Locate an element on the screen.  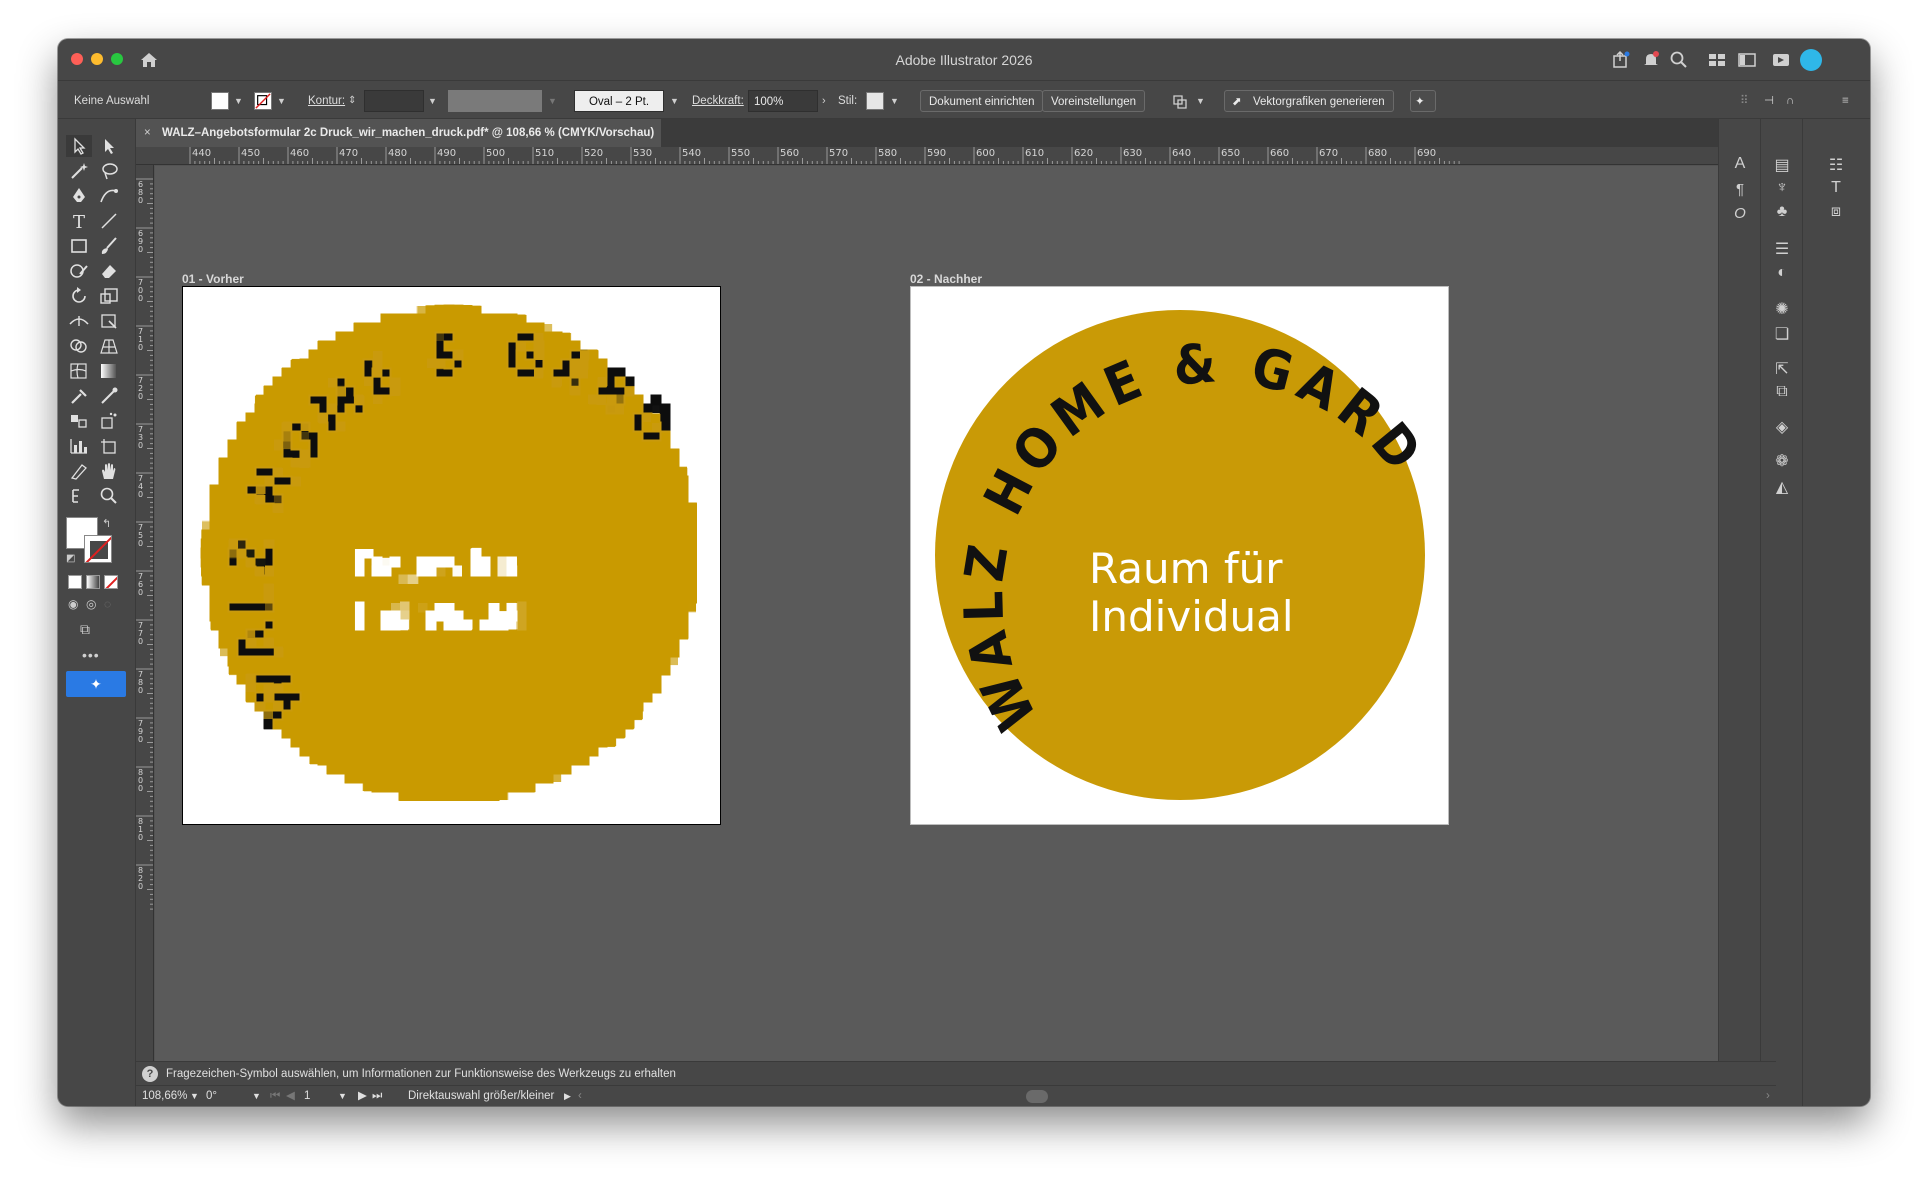
stroke-color-swatch is located at coordinates (98, 549).